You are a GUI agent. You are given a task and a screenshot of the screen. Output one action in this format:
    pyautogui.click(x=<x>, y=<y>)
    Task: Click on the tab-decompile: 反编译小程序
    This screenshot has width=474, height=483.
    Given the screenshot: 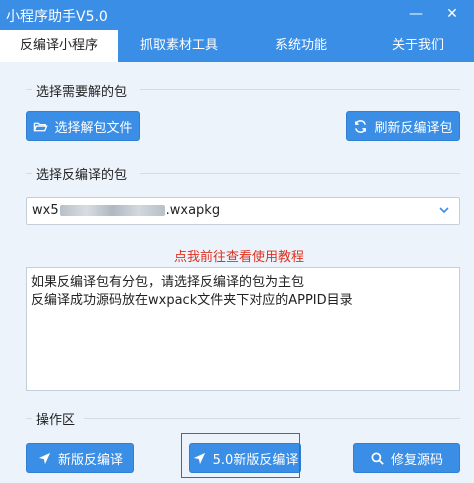 What is the action you would take?
    pyautogui.click(x=59, y=46)
    